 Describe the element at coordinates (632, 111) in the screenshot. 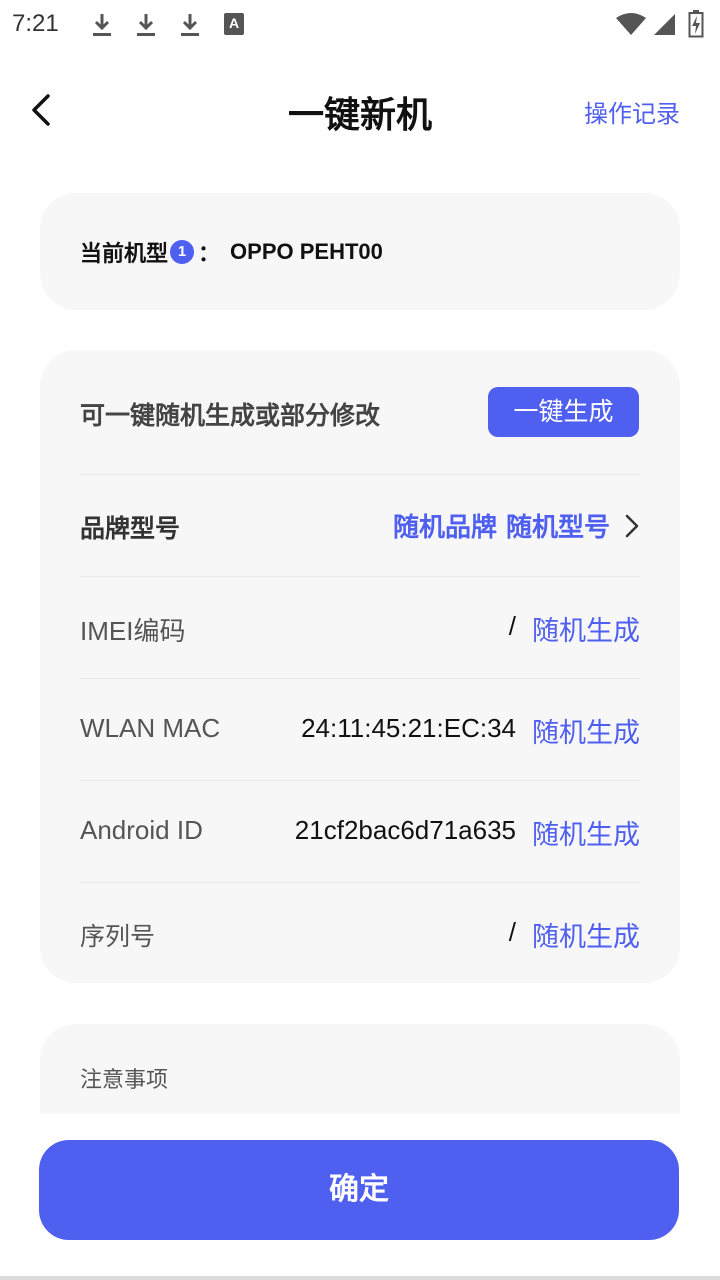

I see `operation-history-link: 操作记录` at that location.